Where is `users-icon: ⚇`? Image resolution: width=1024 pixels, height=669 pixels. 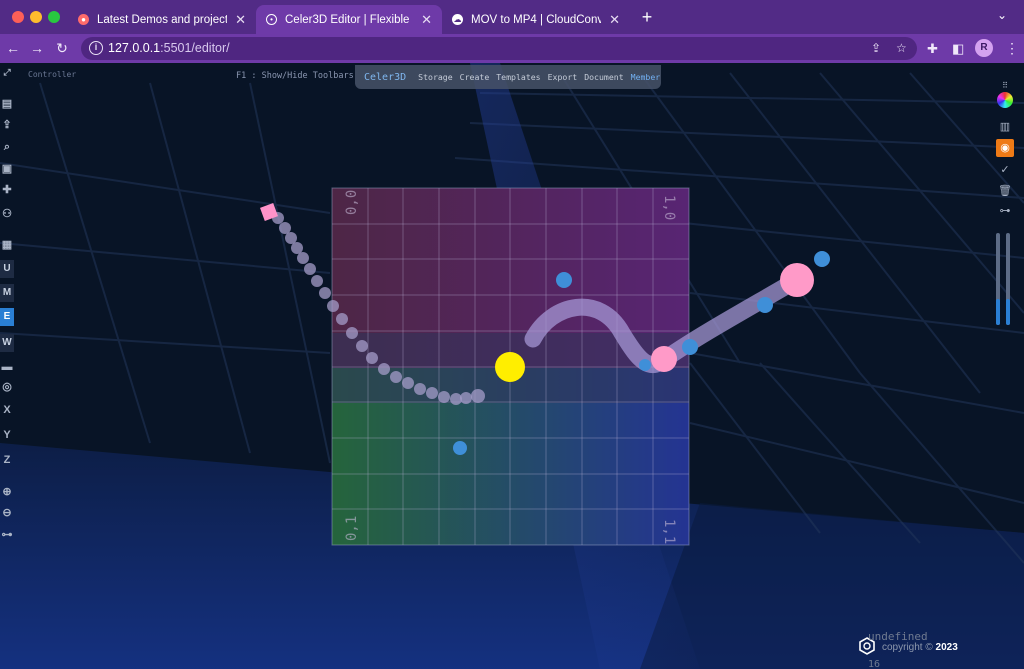 users-icon: ⚇ is located at coordinates (7, 214).